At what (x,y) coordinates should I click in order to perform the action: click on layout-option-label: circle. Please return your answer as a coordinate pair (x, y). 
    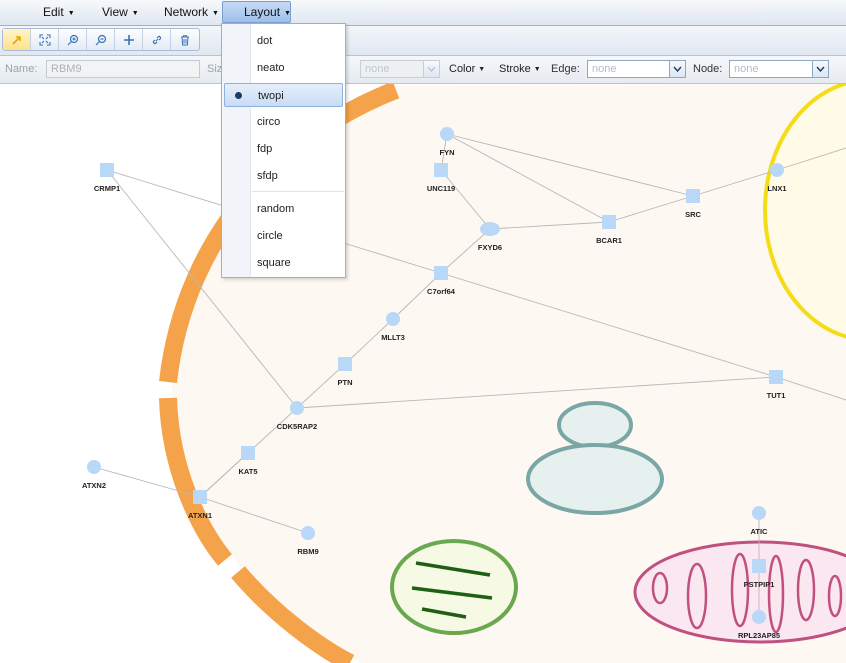
    Looking at the image, I should click on (270, 236).